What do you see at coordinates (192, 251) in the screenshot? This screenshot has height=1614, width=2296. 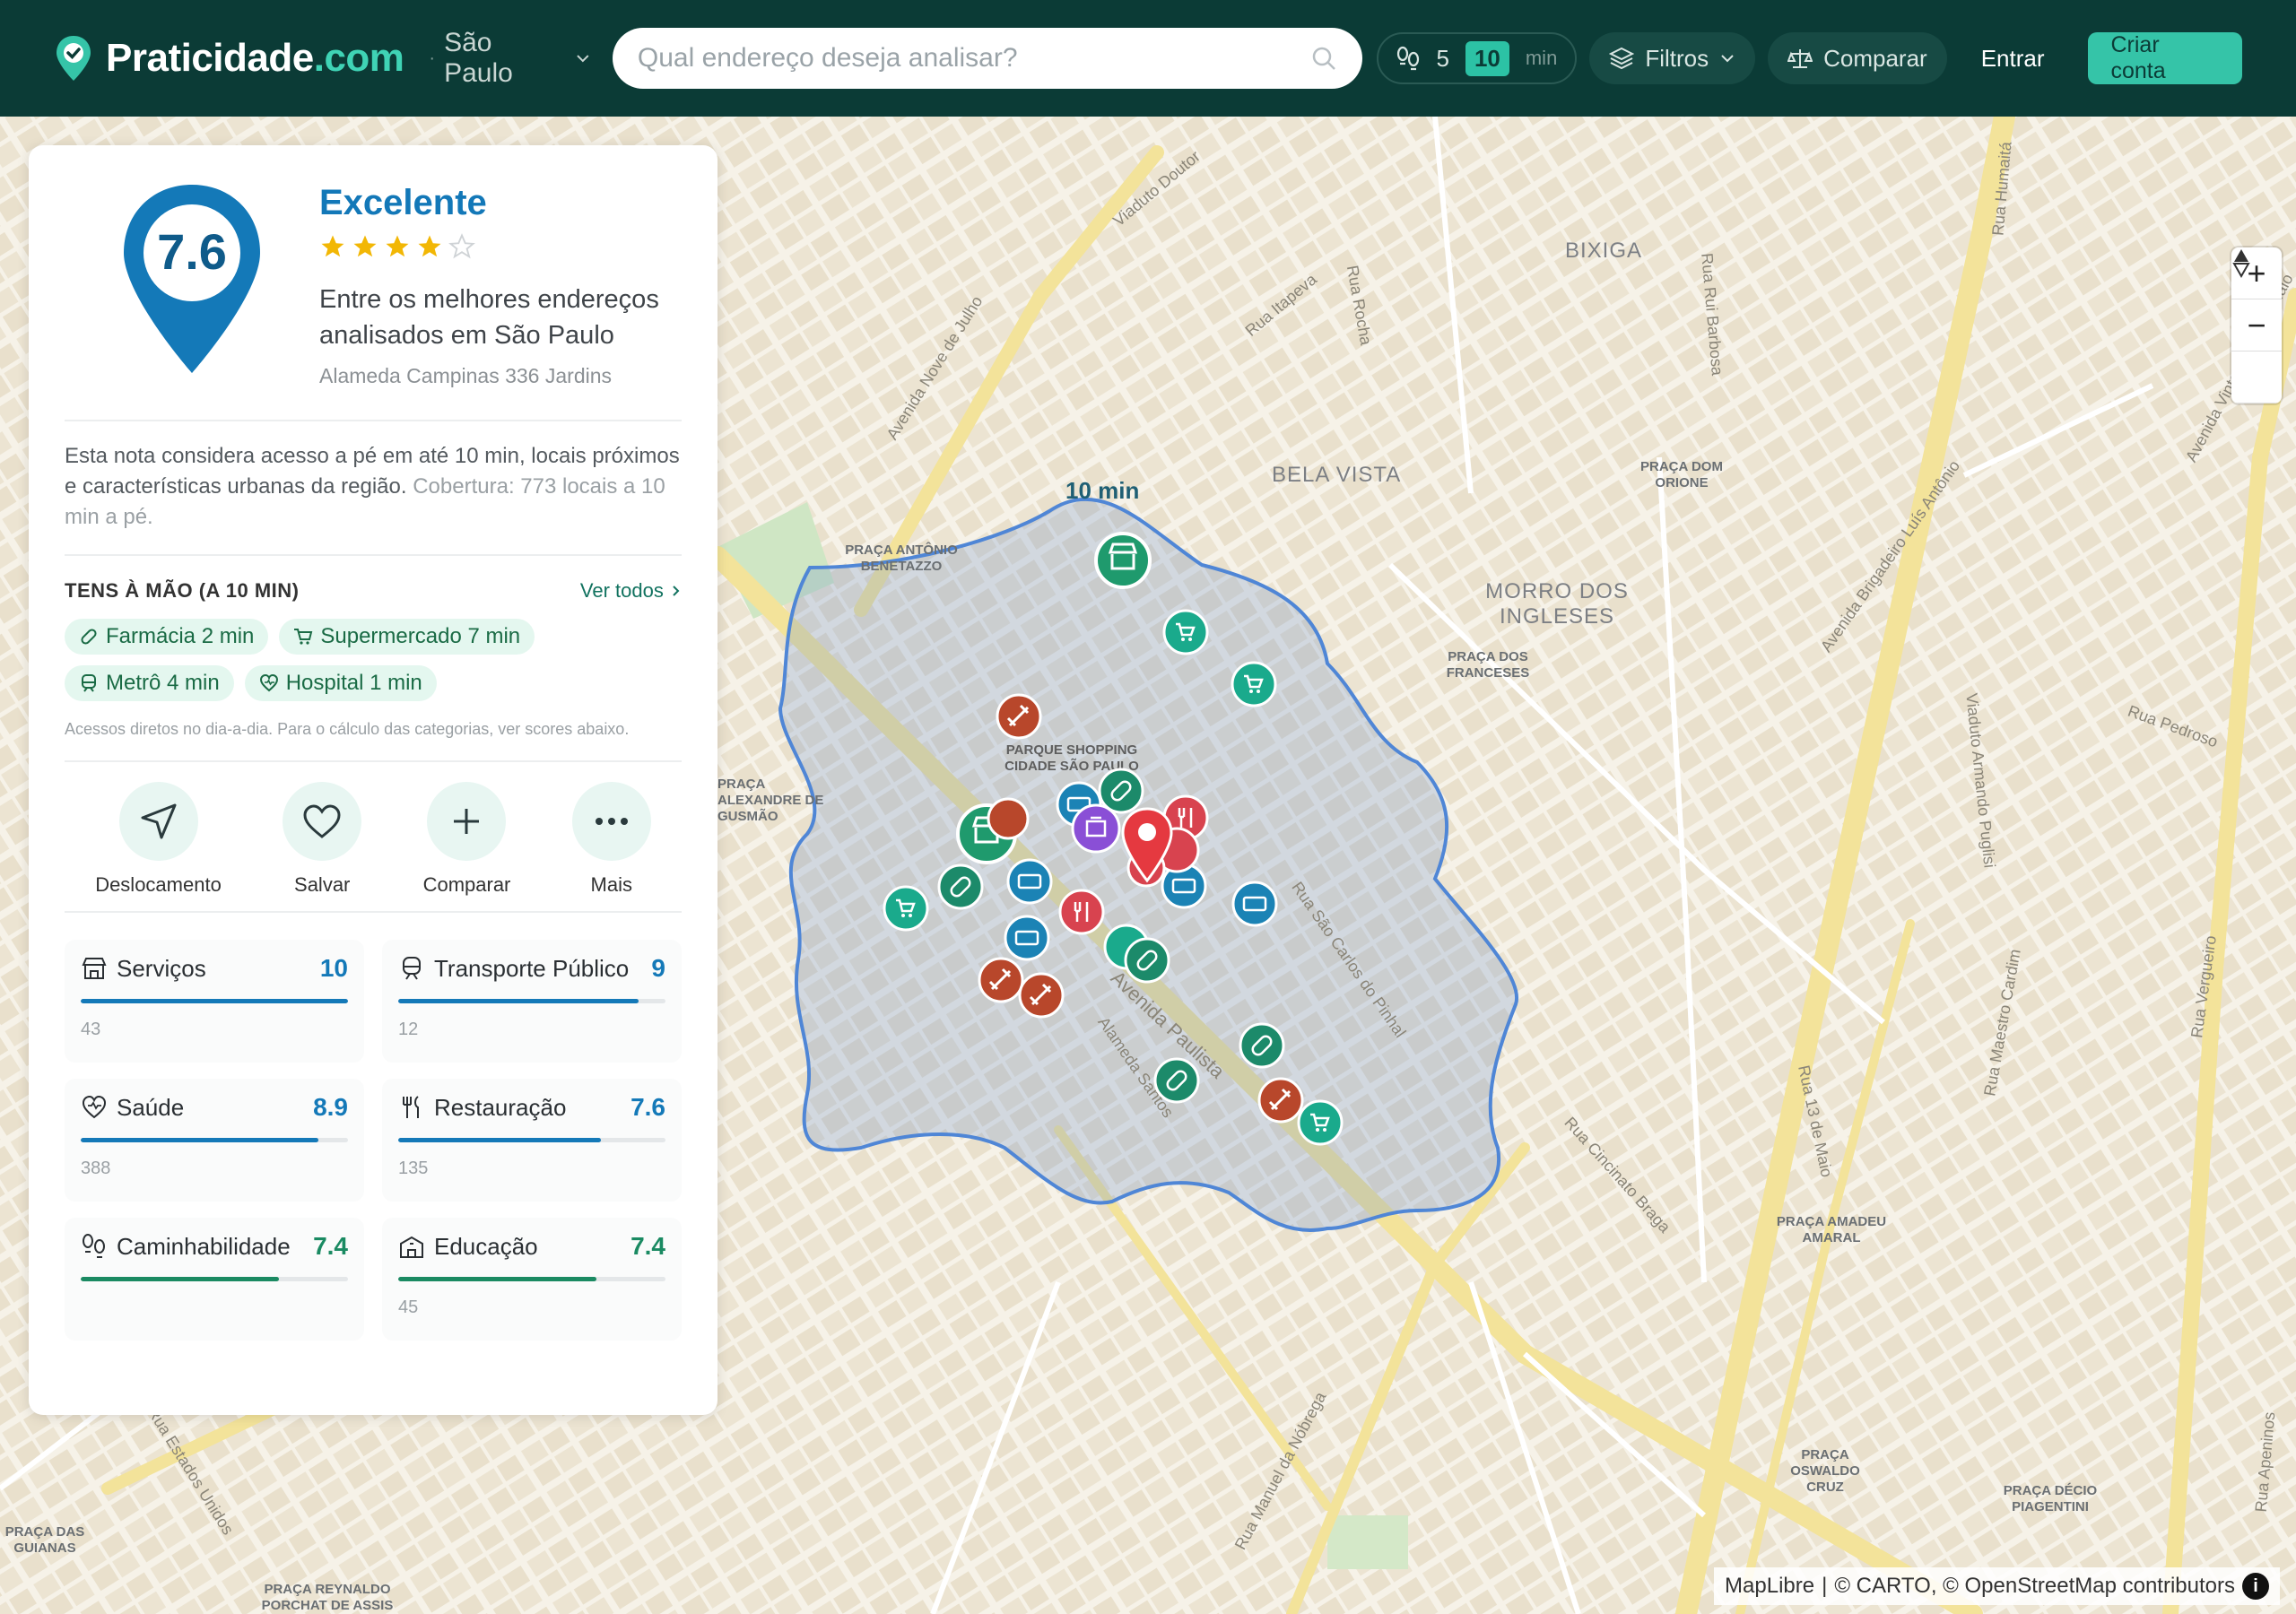 I see `score-value: 7.6` at bounding box center [192, 251].